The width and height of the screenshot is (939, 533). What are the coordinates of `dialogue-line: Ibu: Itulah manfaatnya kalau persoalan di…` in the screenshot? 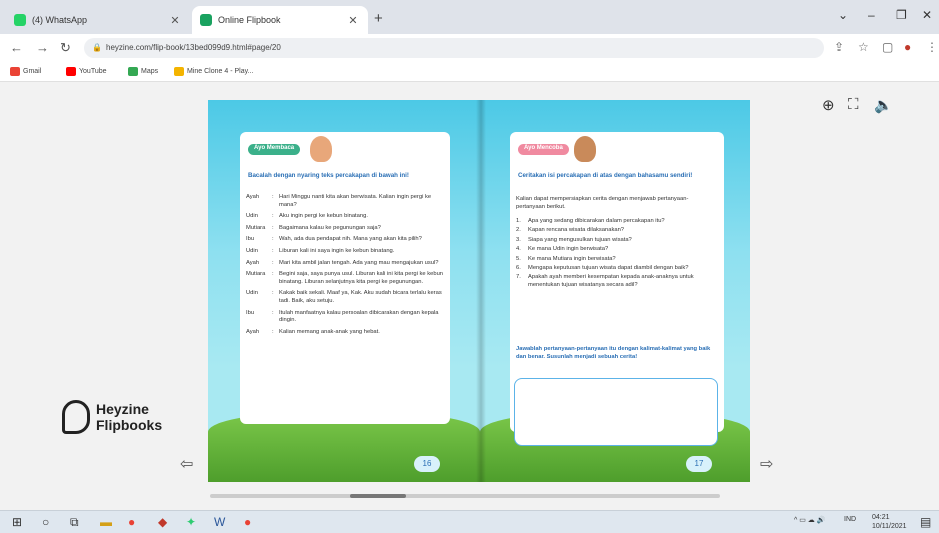 It's located at (342, 316).